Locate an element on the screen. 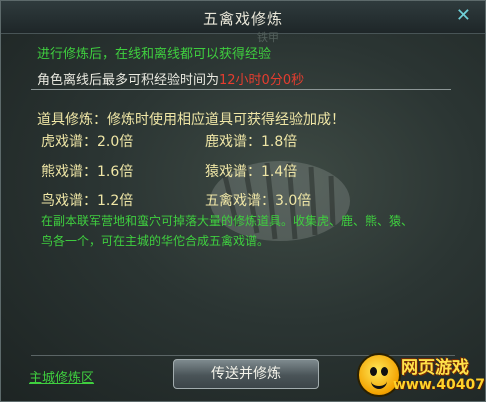 The width and height of the screenshot is (486, 402). site-watermark-logo: 网页游戏 www.40407.com is located at coordinates (421, 375).